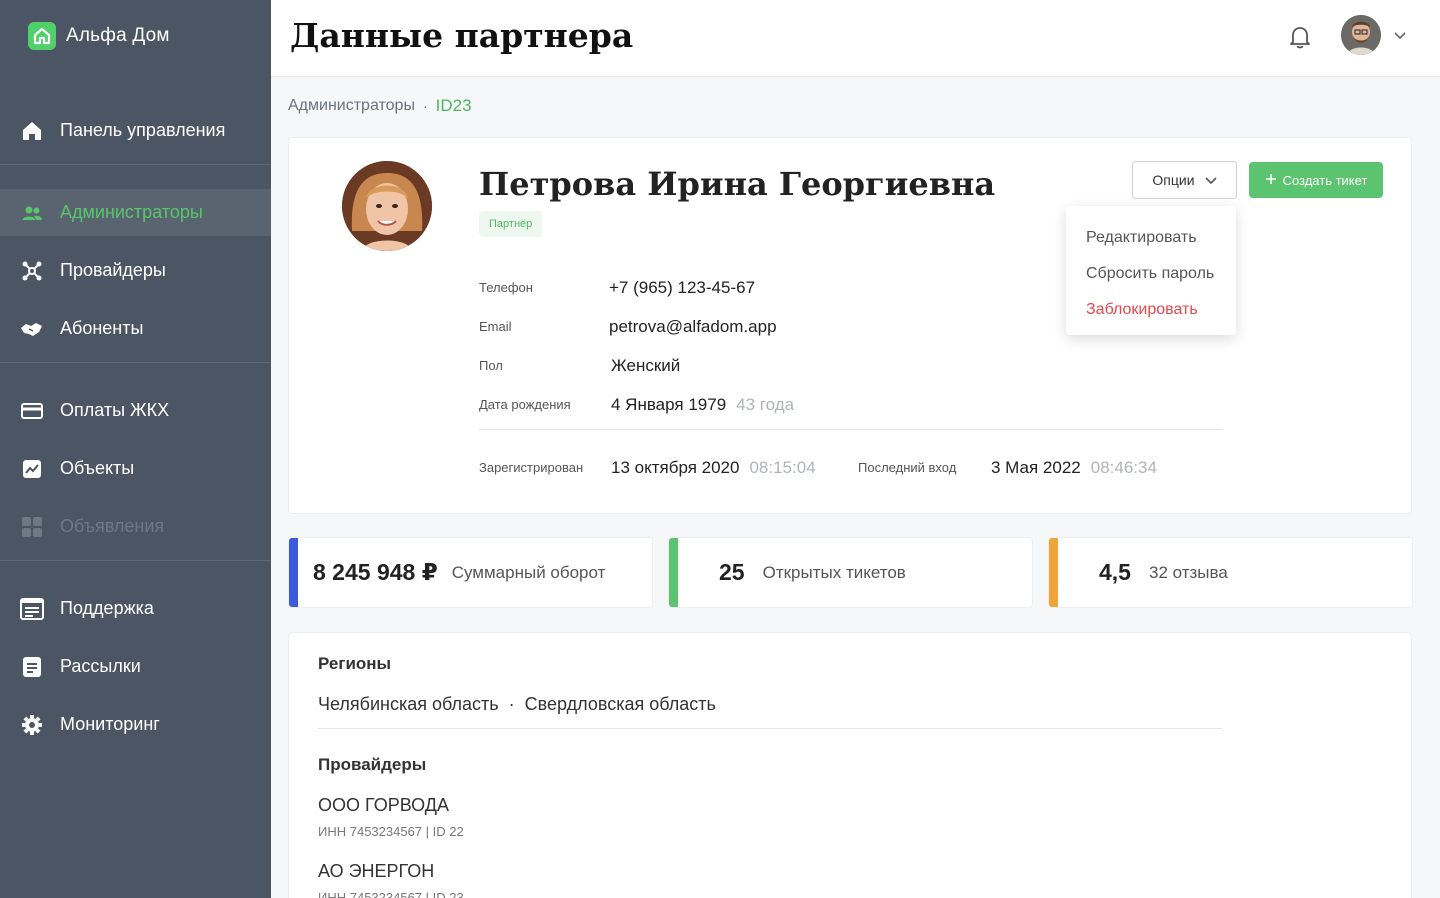 This screenshot has height=898, width=1440. I want to click on provider-name: АО ЭНЕРГОН, so click(376, 871).